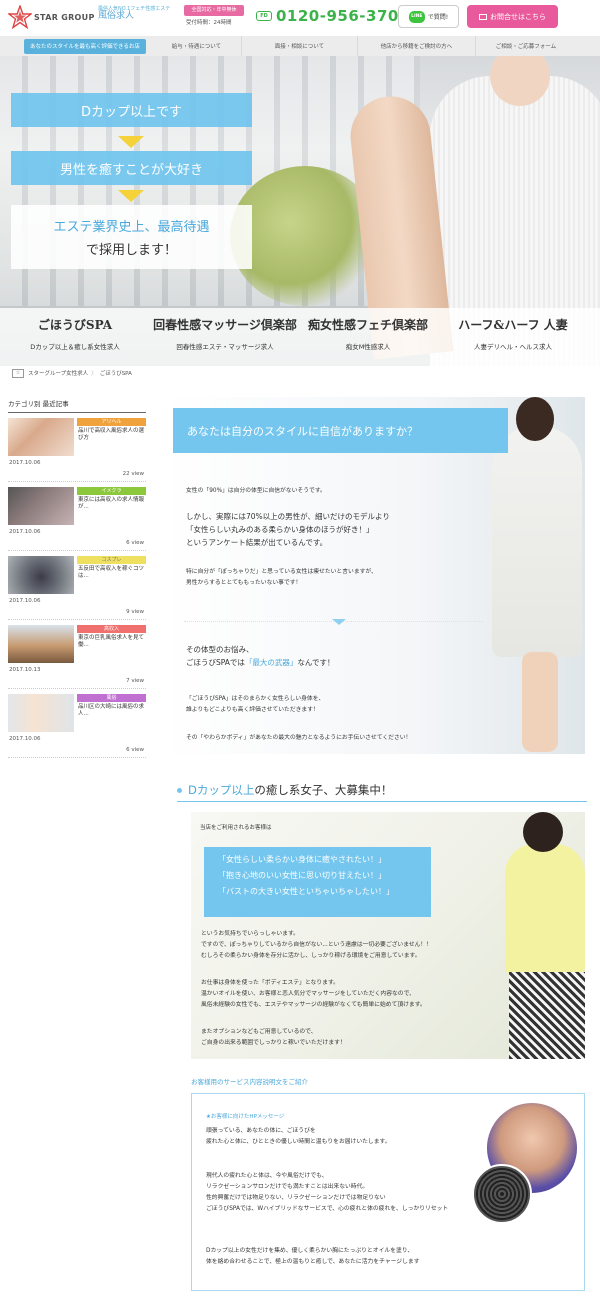 The image size is (600, 1310). What do you see at coordinates (115, 374) in the screenshot?
I see `breadcrumb-item-current: ごほうびSPA` at bounding box center [115, 374].